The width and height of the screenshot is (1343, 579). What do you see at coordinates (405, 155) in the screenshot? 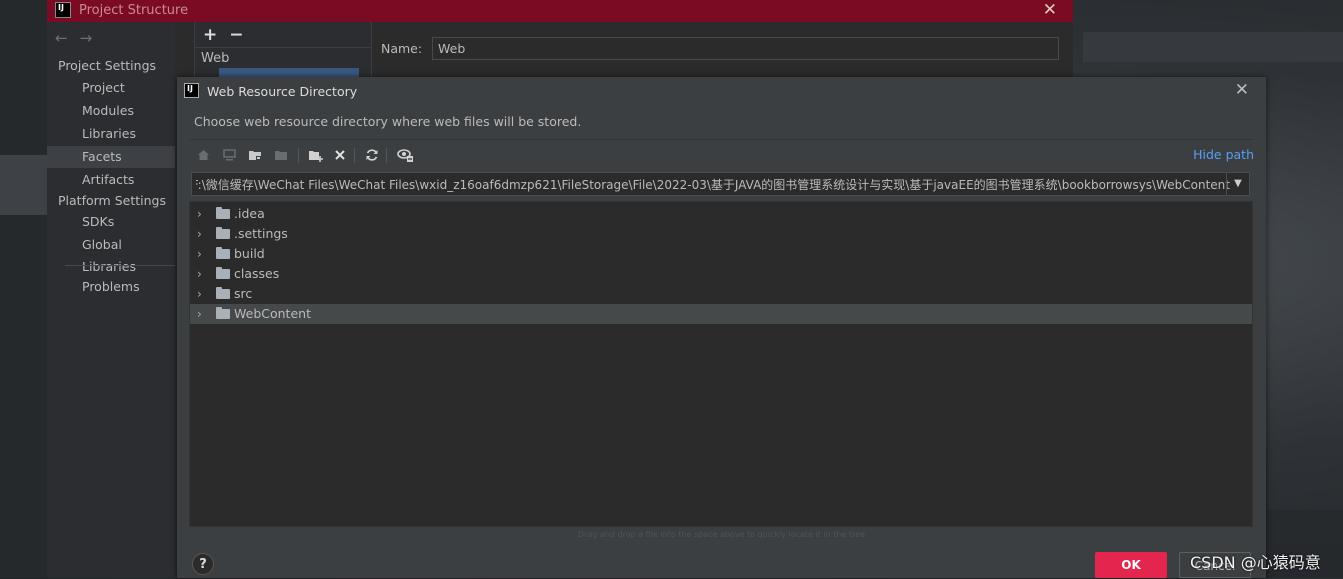
I see `show-hidden-icon` at bounding box center [405, 155].